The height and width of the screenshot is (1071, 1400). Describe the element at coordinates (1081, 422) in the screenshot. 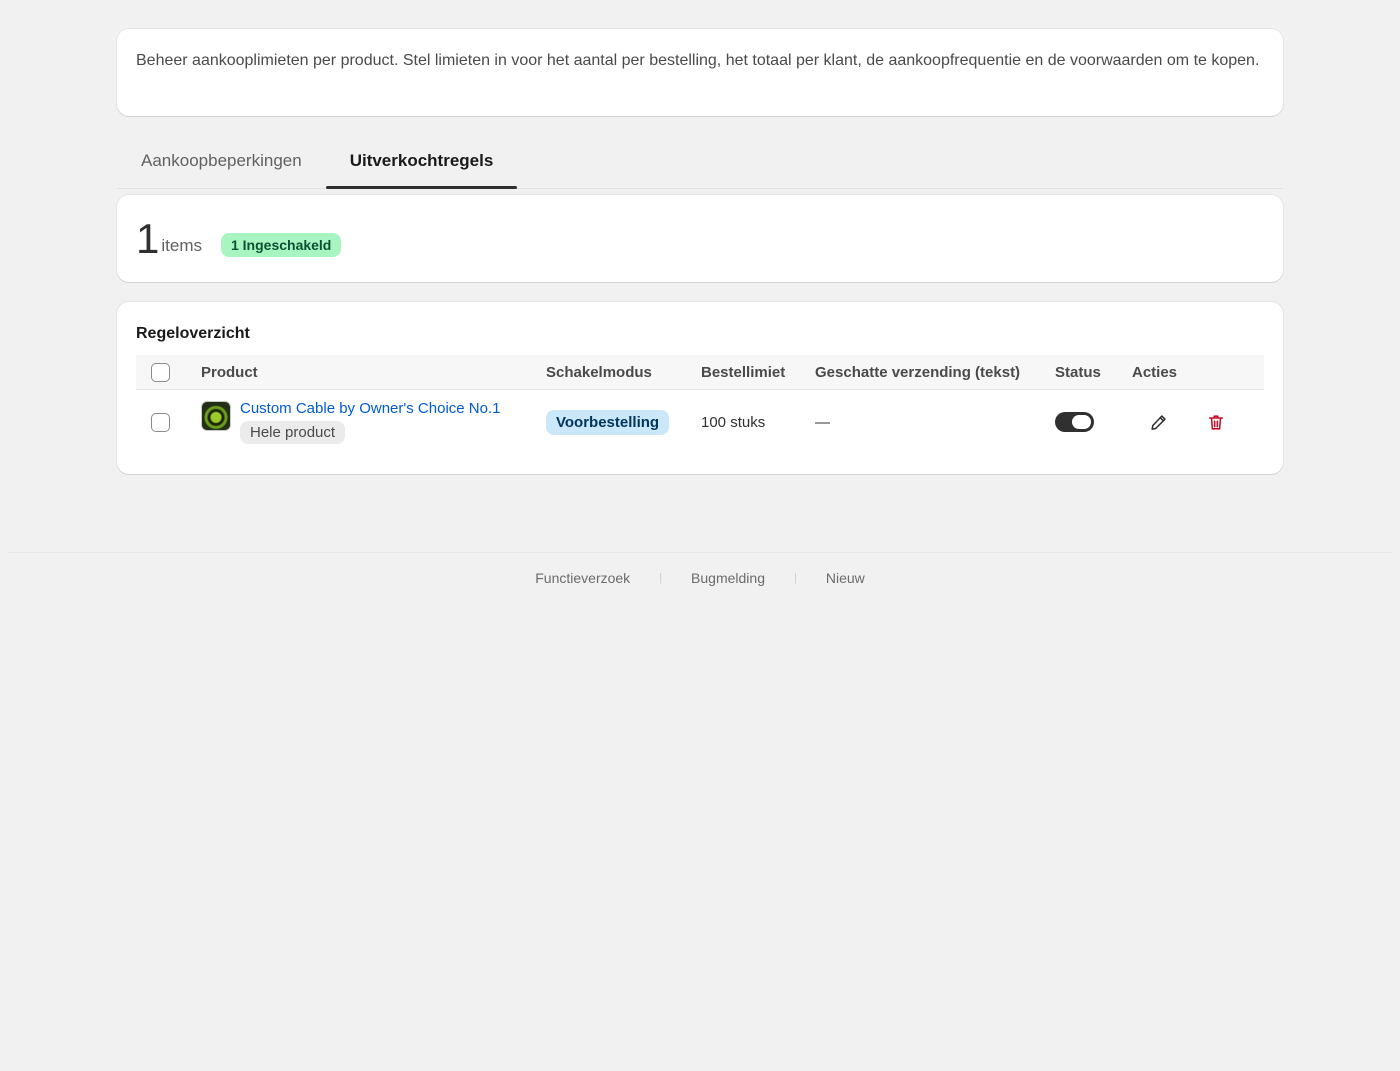

I see `toggle-knob` at that location.